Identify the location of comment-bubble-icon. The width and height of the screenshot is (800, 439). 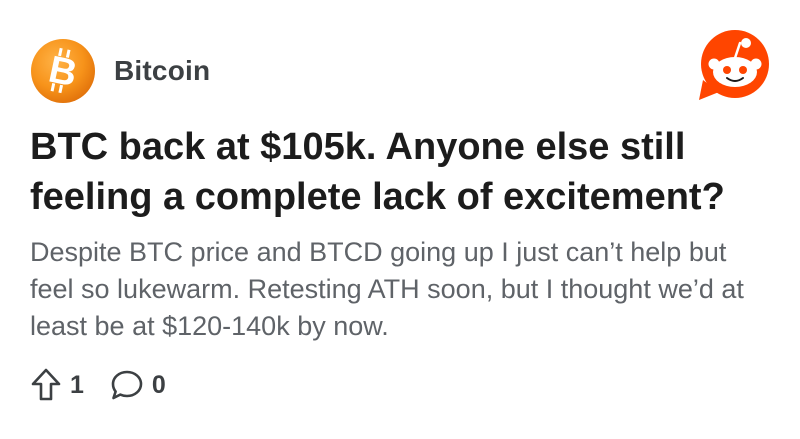
(127, 385).